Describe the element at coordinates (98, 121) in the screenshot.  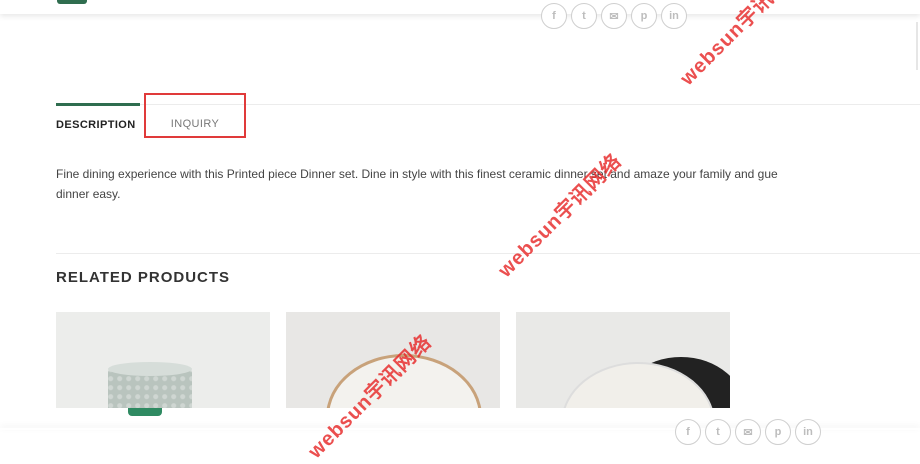
I see `tab-description: DESCRIPTION` at that location.